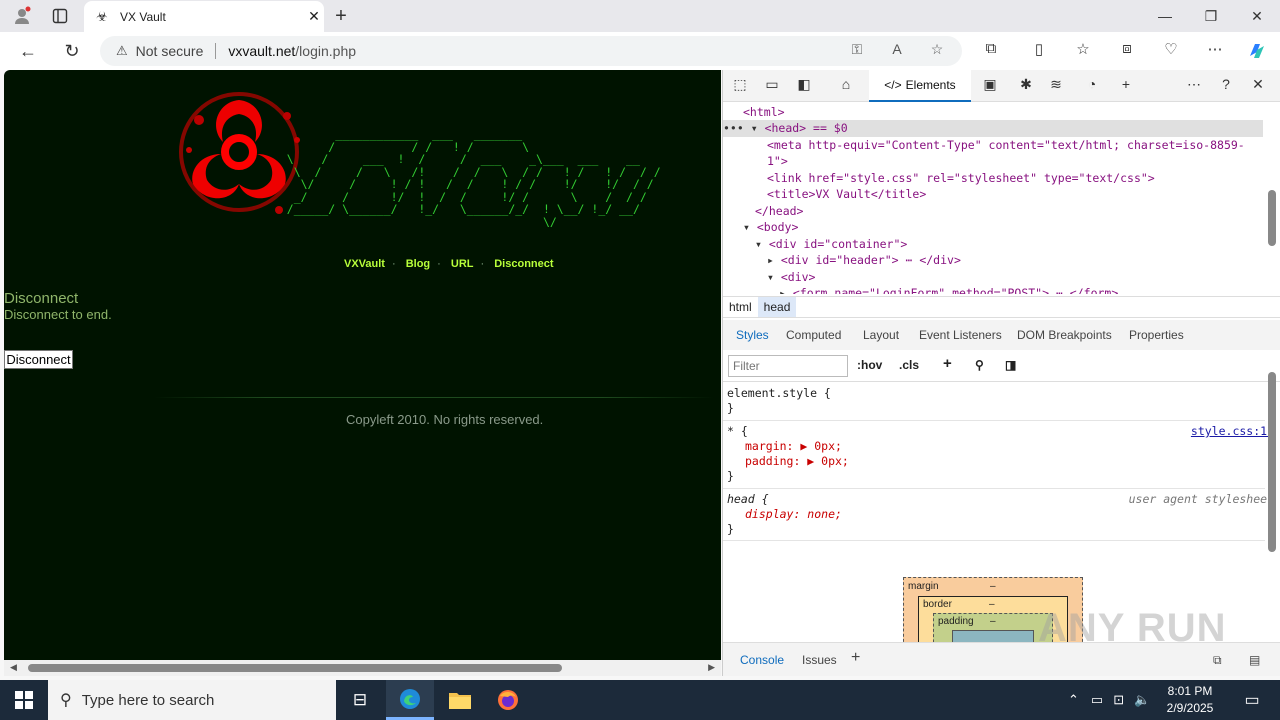 This screenshot has width=1280, height=720. What do you see at coordinates (740, 86) in the screenshot?
I see `inspect-icon: ⬚` at bounding box center [740, 86].